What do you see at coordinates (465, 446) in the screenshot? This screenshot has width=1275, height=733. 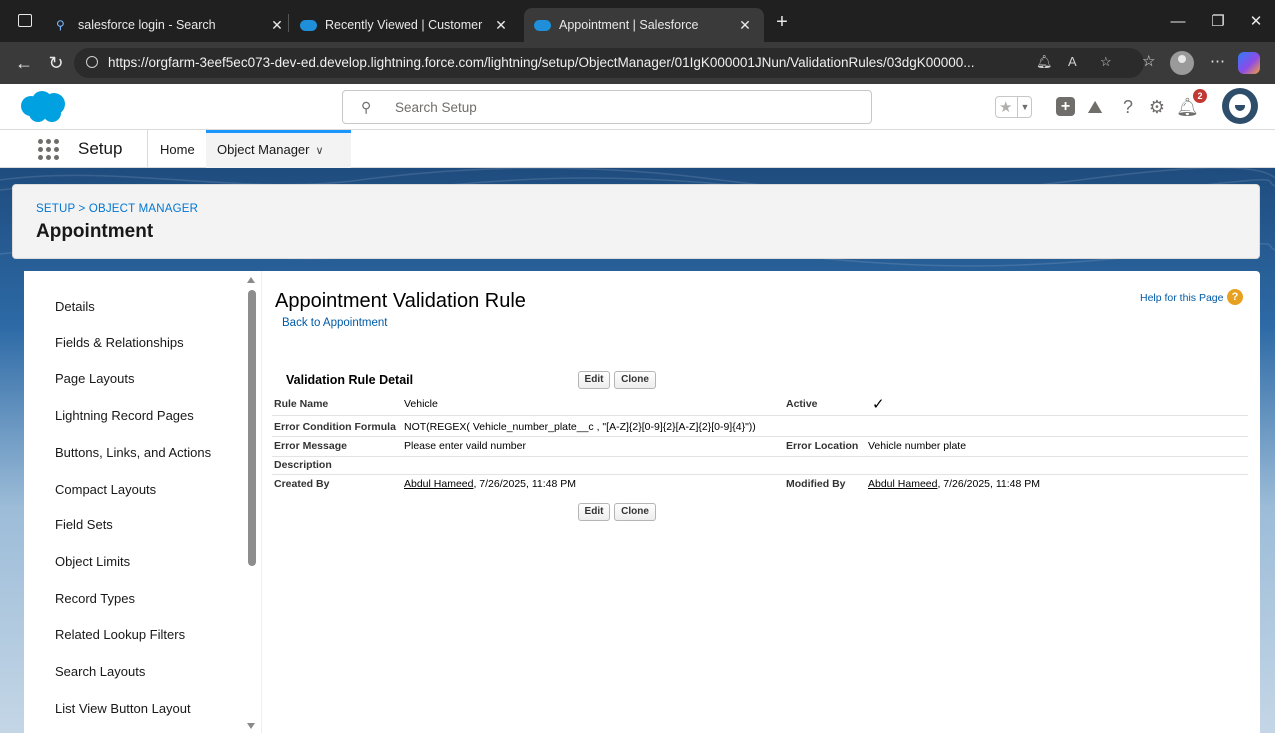 I see `error-message-value: Please enter vaild number` at bounding box center [465, 446].